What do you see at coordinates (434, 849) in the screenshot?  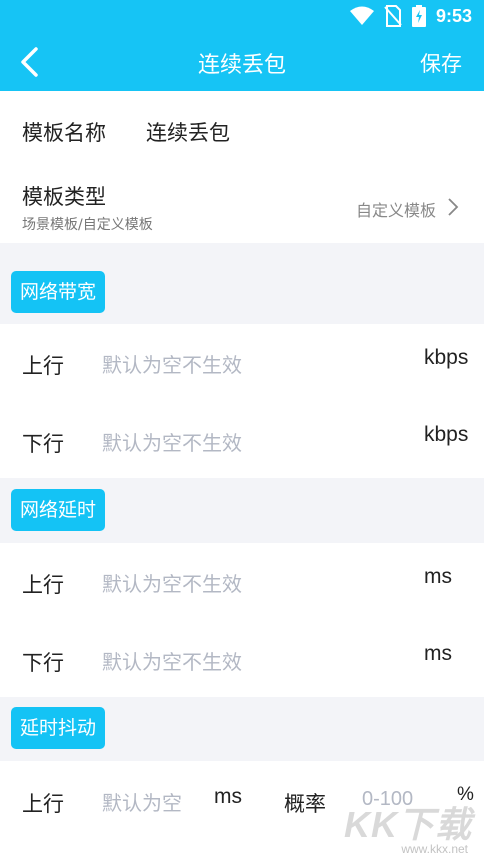 I see `watermark-url: www.kkx.net` at bounding box center [434, 849].